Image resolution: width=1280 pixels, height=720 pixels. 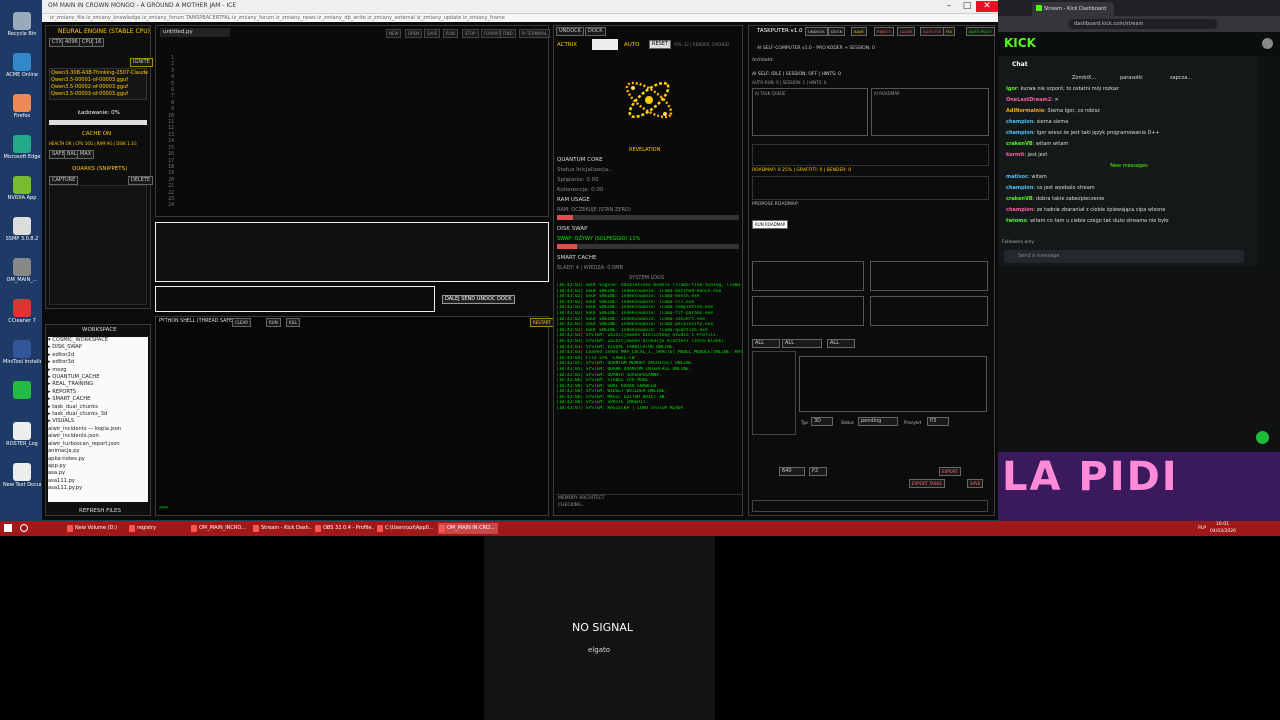 What do you see at coordinates (98, 362) in the screenshot?
I see `tree-item: ▸ editor3d` at bounding box center [98, 362].